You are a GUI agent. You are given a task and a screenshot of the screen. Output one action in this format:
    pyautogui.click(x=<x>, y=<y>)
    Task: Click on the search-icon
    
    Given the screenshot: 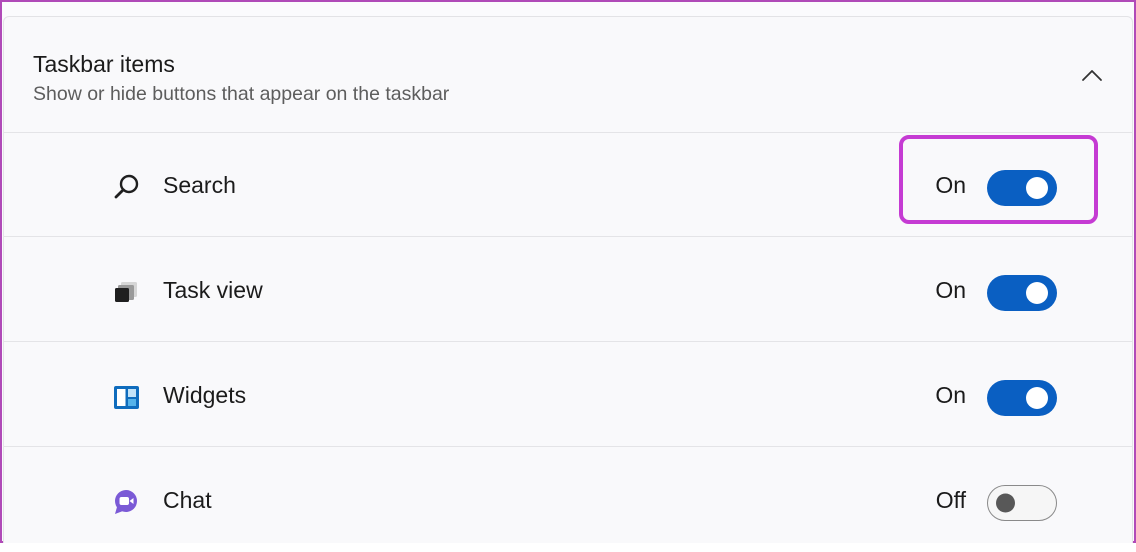 What is the action you would take?
    pyautogui.click(x=126, y=186)
    